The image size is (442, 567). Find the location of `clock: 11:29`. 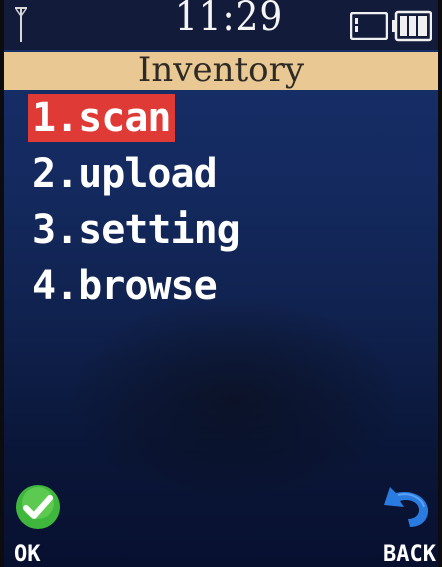

clock: 11:29 is located at coordinates (229, 20).